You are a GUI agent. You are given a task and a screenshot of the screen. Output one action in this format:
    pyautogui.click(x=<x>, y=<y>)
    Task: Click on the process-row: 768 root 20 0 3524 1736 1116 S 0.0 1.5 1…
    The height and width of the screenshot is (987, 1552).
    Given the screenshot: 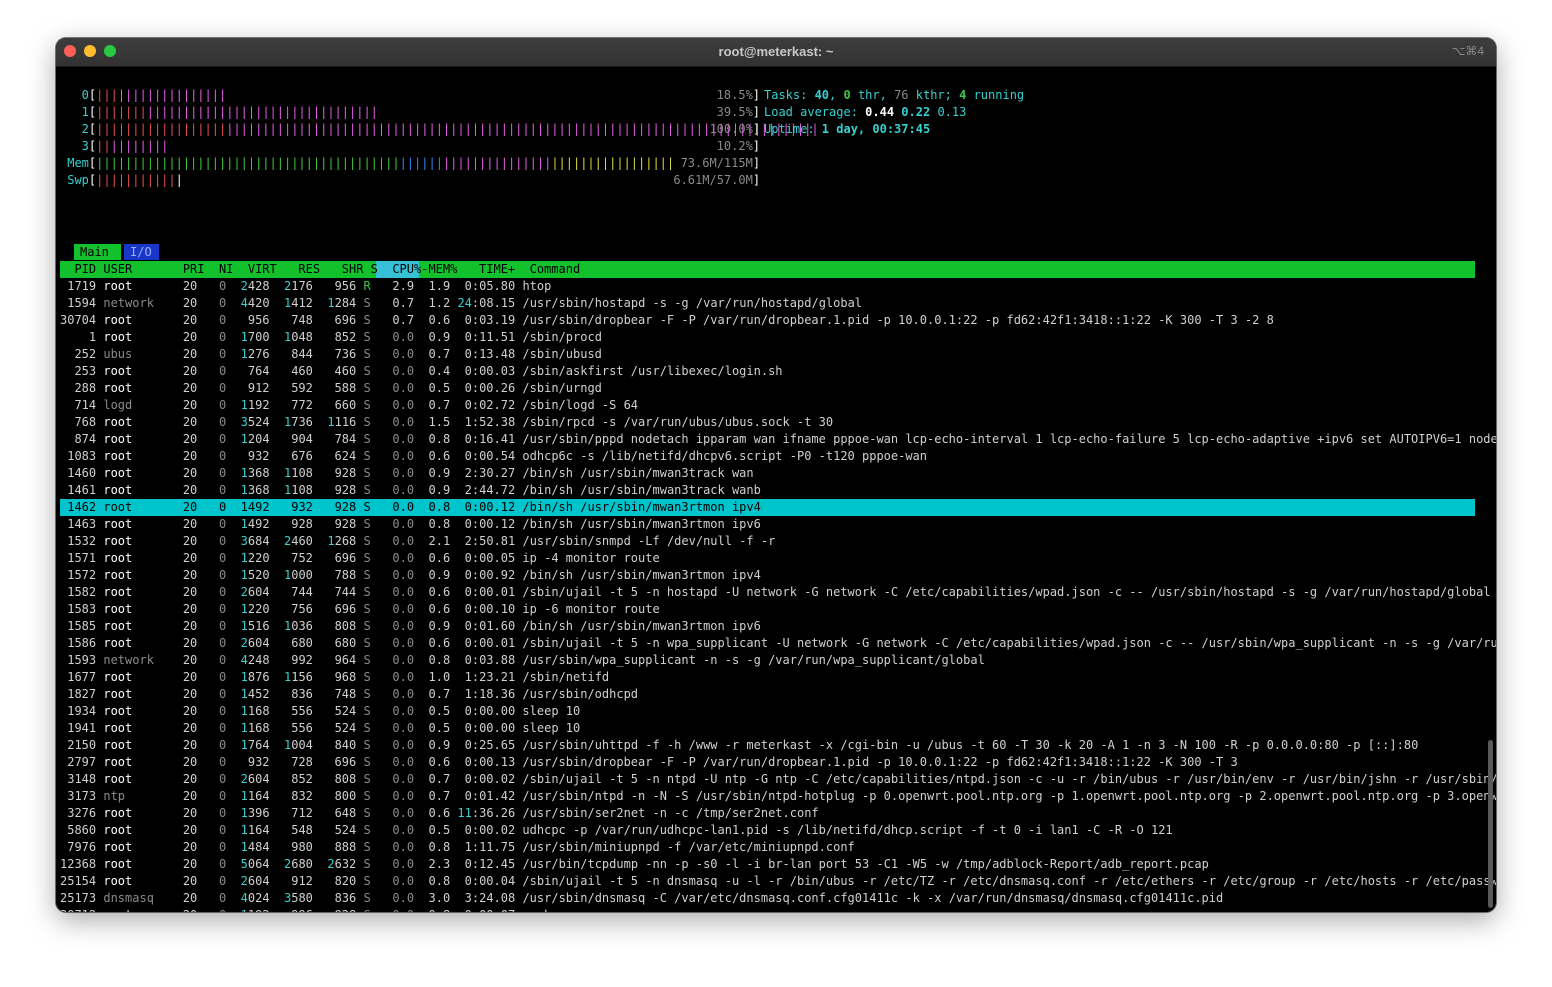 What is the action you would take?
    pyautogui.click(x=767, y=422)
    